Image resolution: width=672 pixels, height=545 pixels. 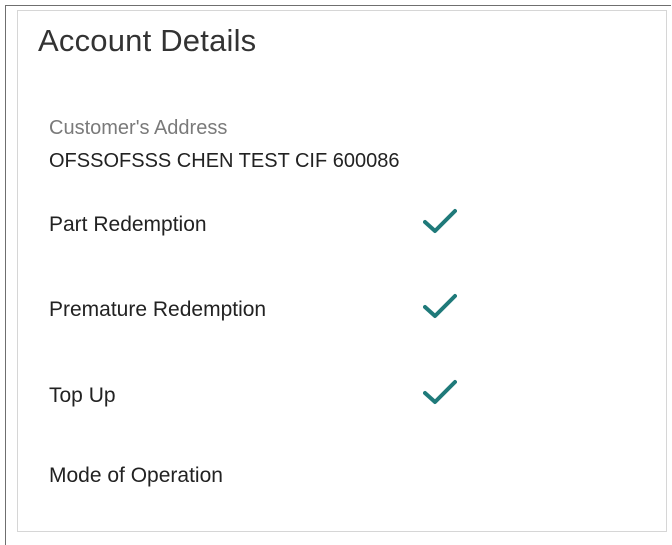 What do you see at coordinates (128, 224) in the screenshot?
I see `part-redemption-label: Part Redemption` at bounding box center [128, 224].